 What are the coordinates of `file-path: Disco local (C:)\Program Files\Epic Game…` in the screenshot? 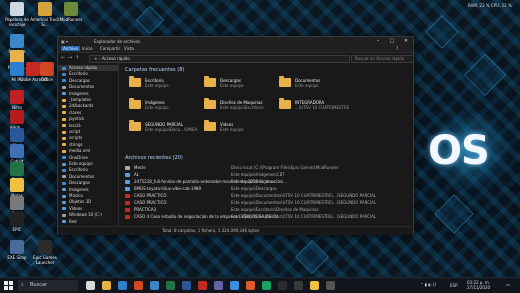 It's located at (285, 167).